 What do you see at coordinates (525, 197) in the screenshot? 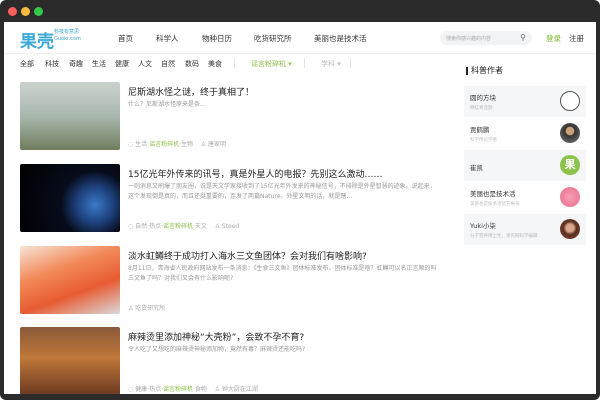
I see `author-card: 美丽也是技术活美丽也是技术活官方帐号` at bounding box center [525, 197].